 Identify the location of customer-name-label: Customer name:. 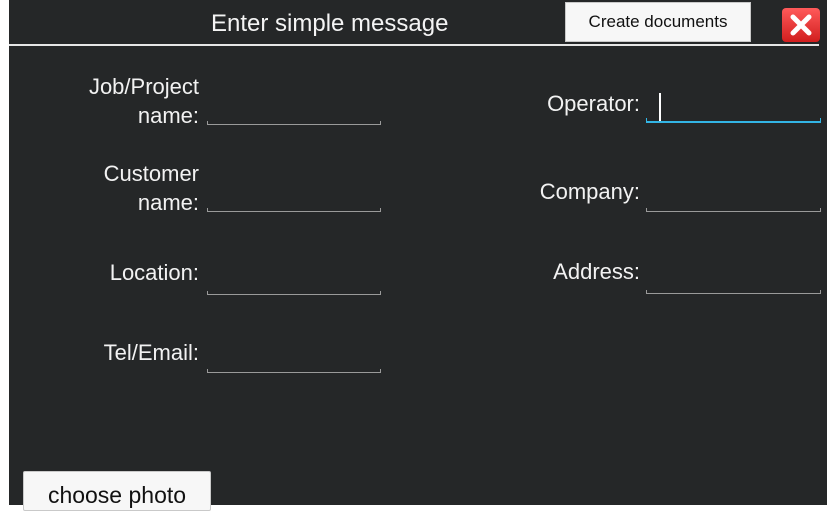
(151, 188).